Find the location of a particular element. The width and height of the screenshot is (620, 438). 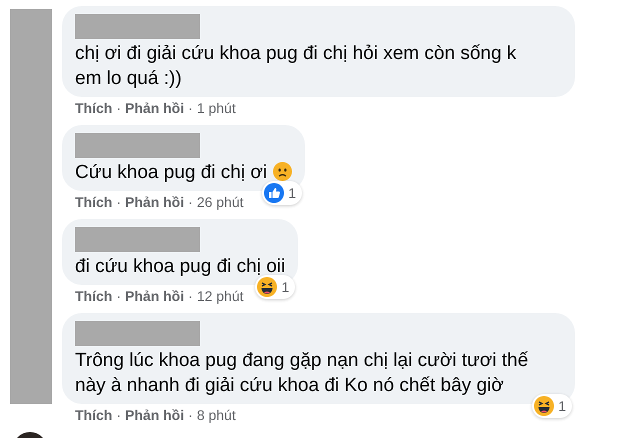

comment-time: 1 phút is located at coordinates (216, 108).